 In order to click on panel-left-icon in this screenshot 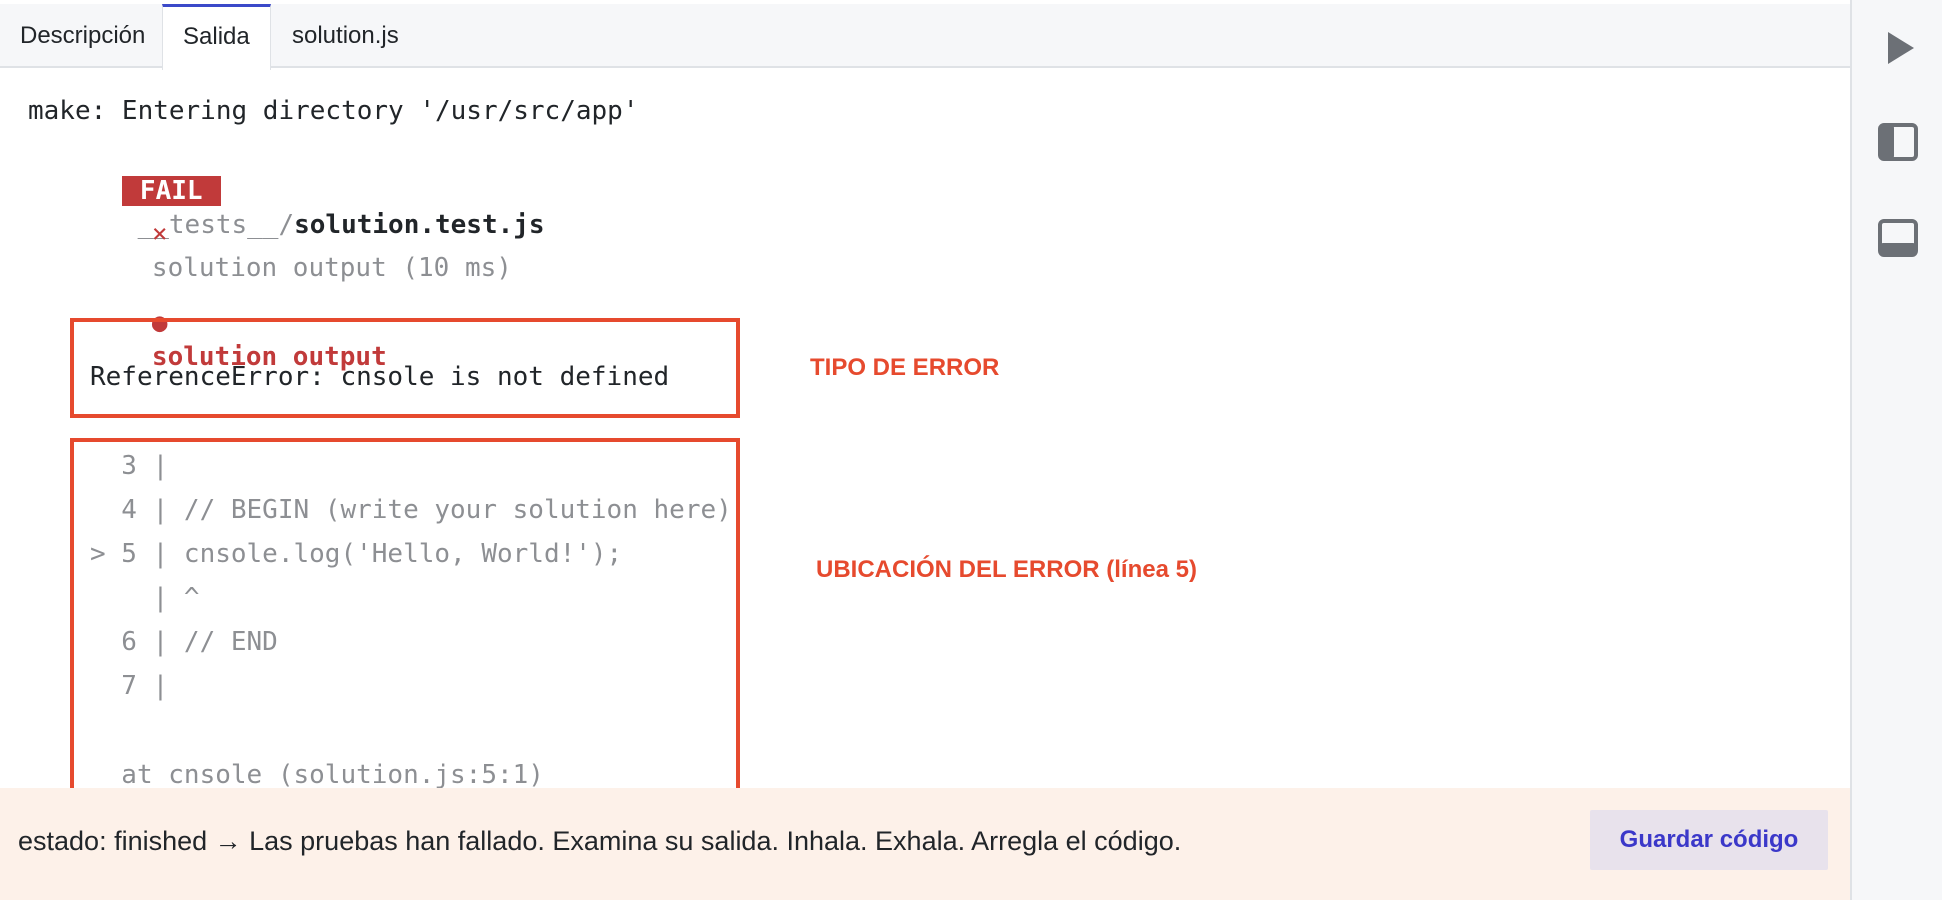, I will do `click(1898, 142)`.